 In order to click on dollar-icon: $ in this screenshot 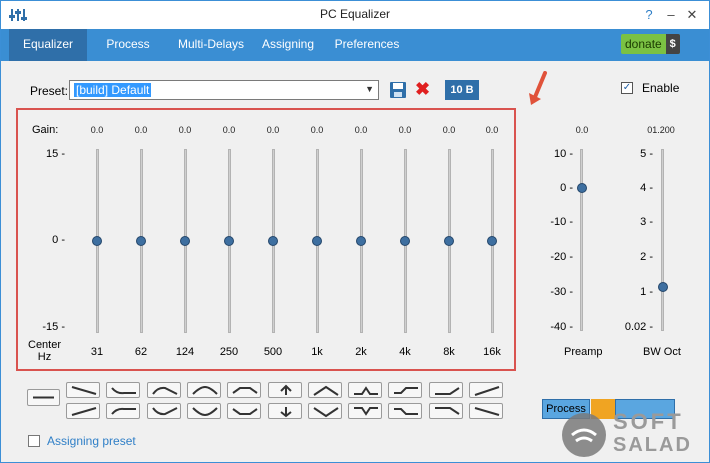, I will do `click(672, 44)`.